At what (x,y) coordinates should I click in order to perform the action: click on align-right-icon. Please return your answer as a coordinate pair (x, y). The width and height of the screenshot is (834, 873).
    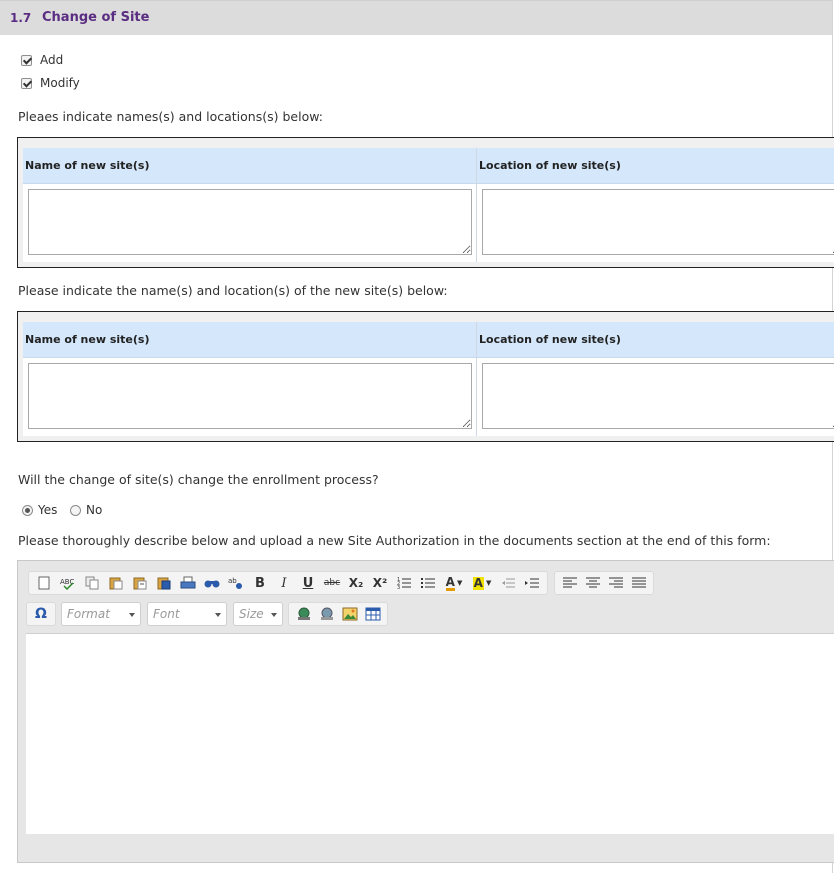
    Looking at the image, I should click on (615, 583).